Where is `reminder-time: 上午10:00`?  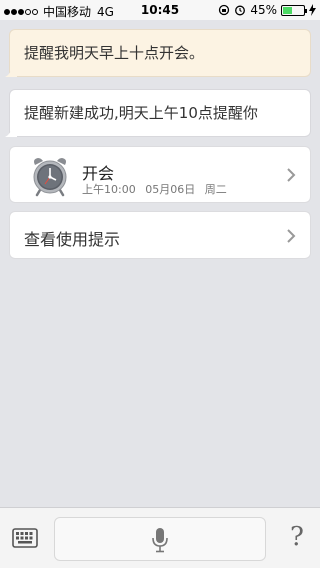
reminder-time: 上午10:00 is located at coordinates (109, 189).